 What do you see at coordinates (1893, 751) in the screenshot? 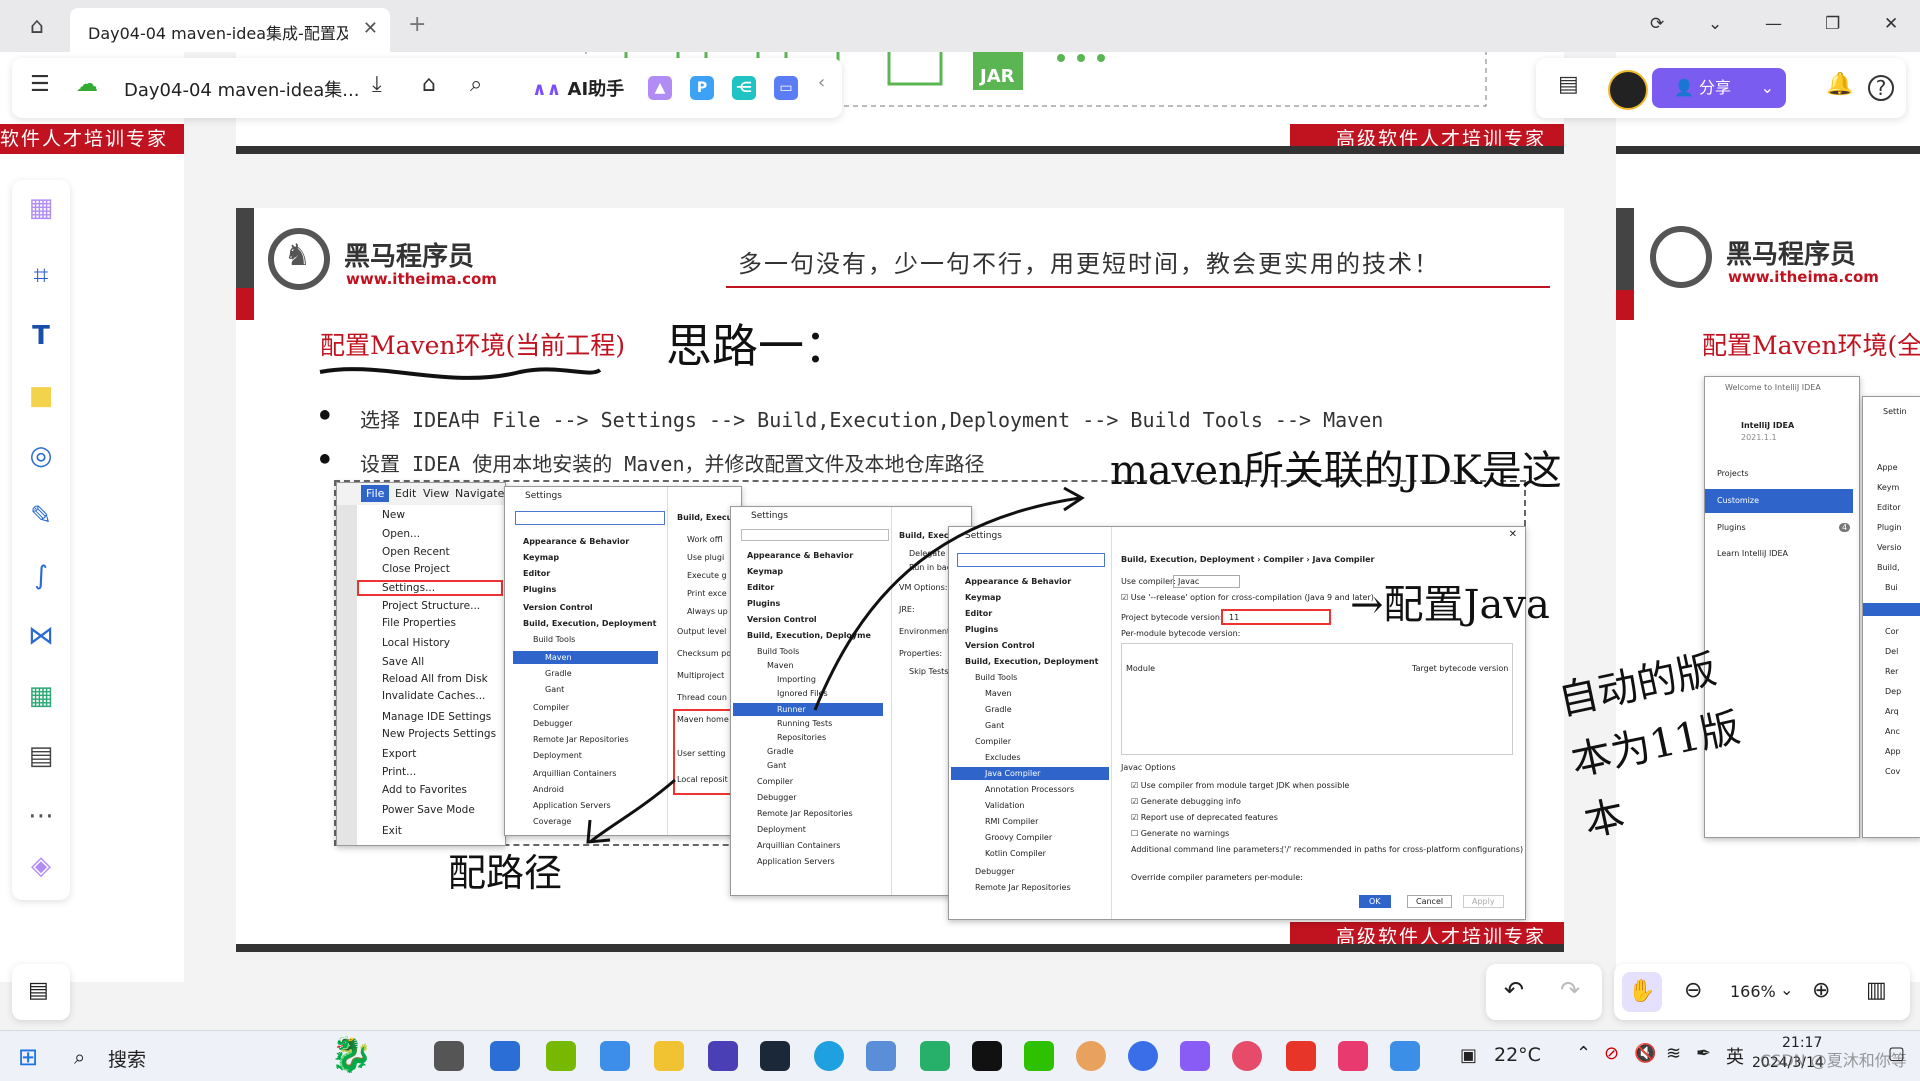
I see `tree-item: App` at bounding box center [1893, 751].